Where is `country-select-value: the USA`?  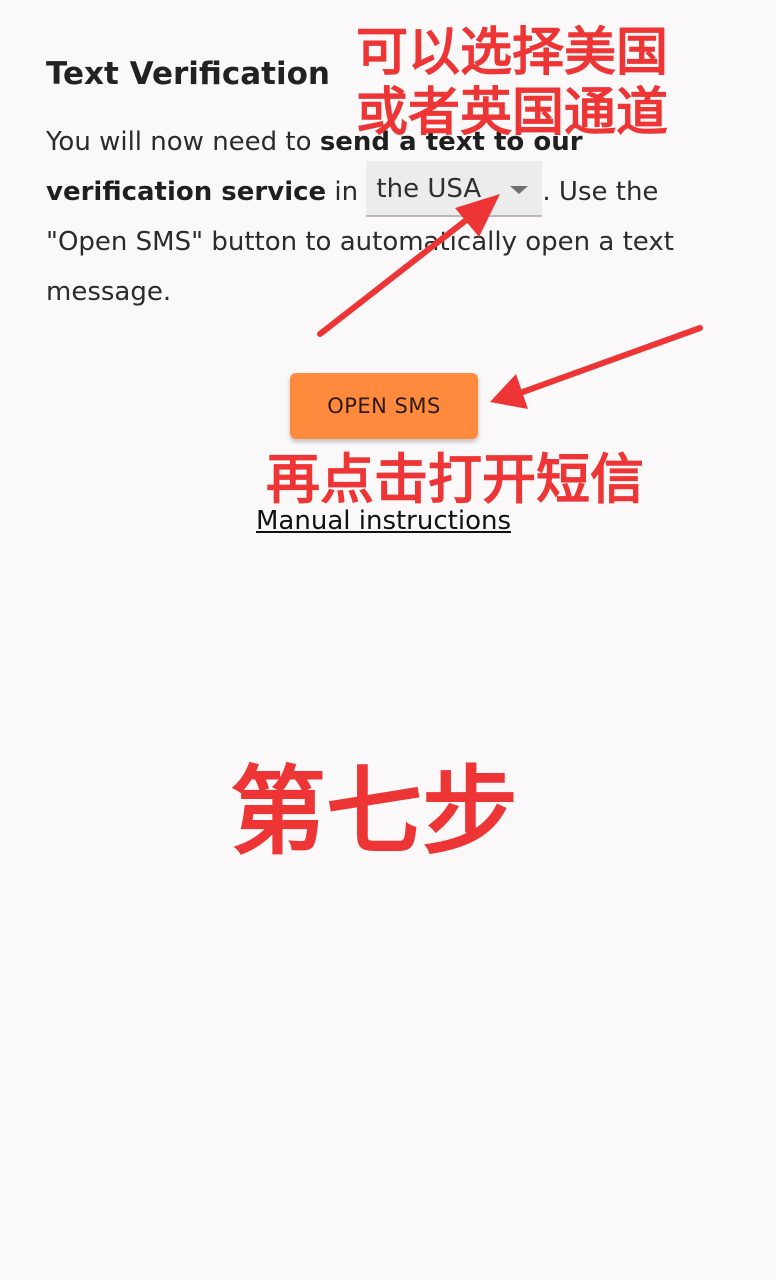 country-select-value: the USA is located at coordinates (429, 188).